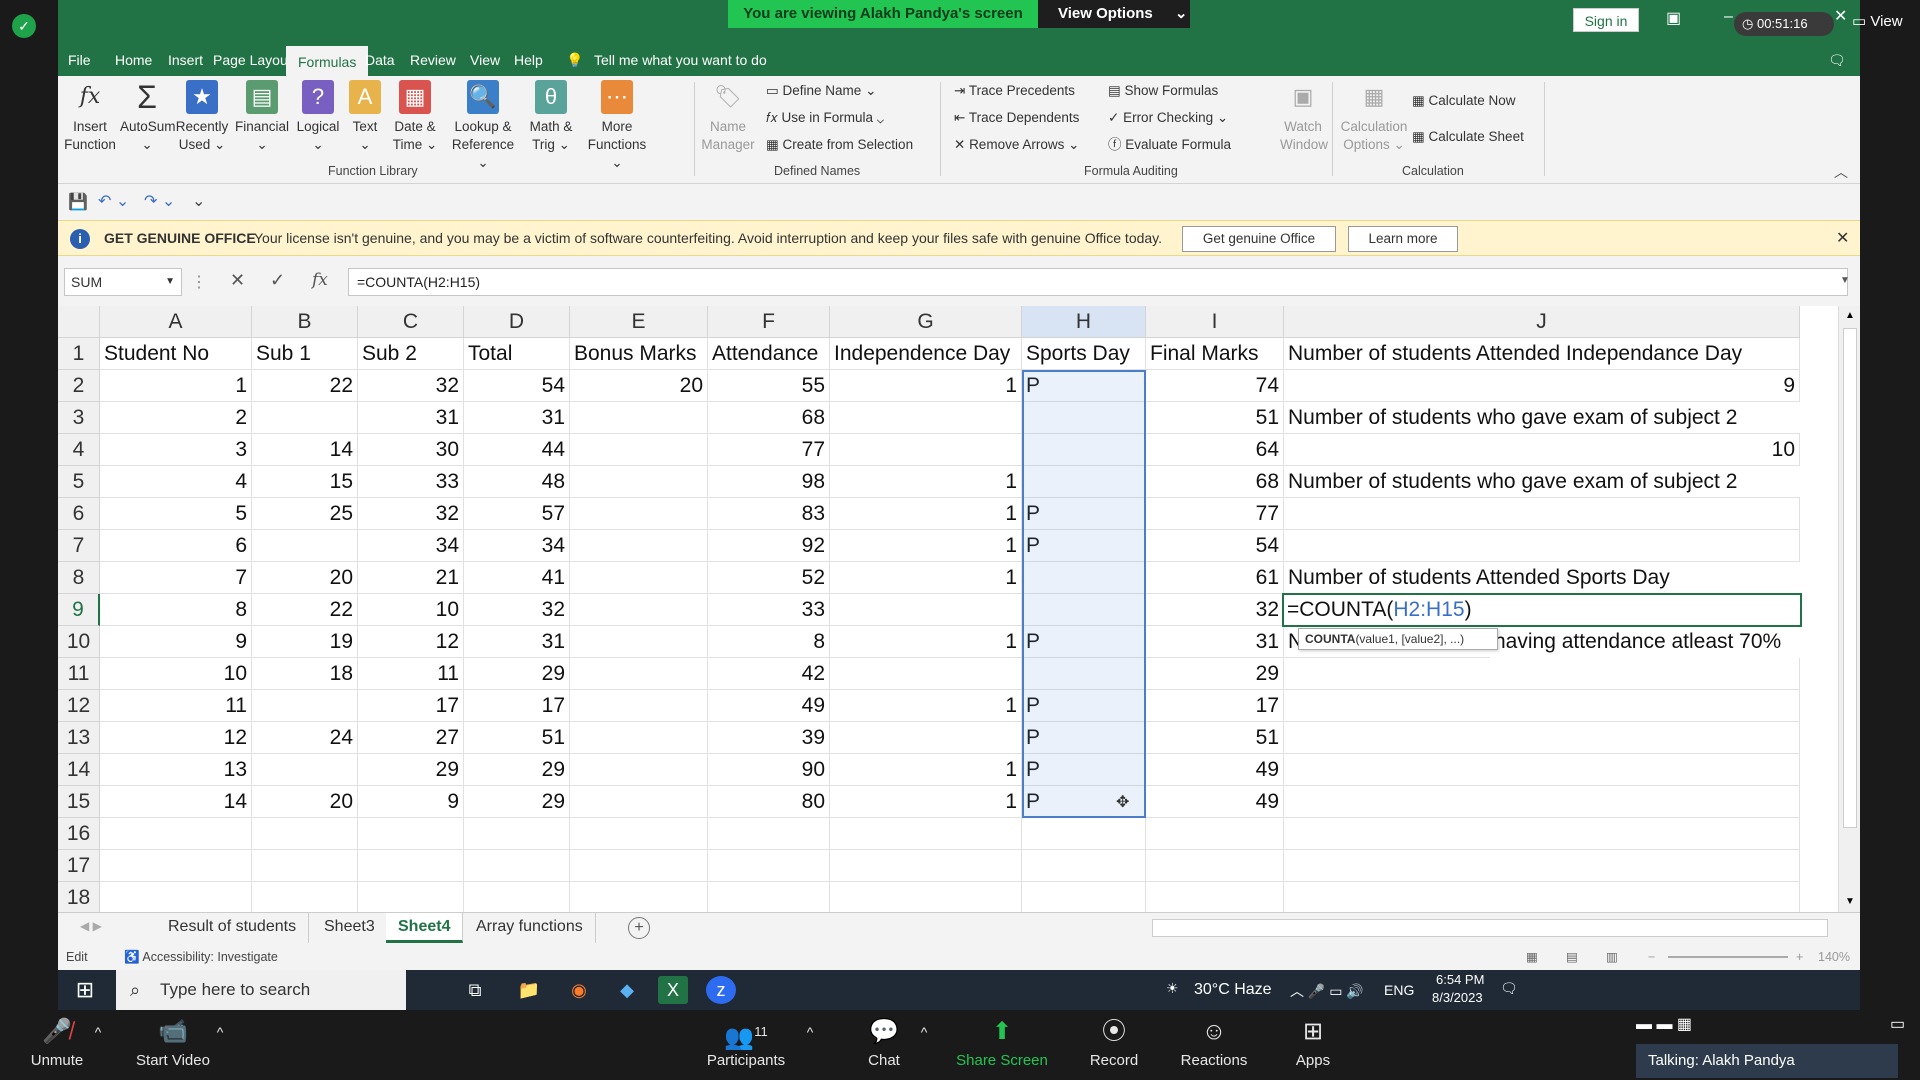  Describe the element at coordinates (202, 117) in the screenshot. I see `recently-used-button: ★ Recently Used ⌄` at that location.